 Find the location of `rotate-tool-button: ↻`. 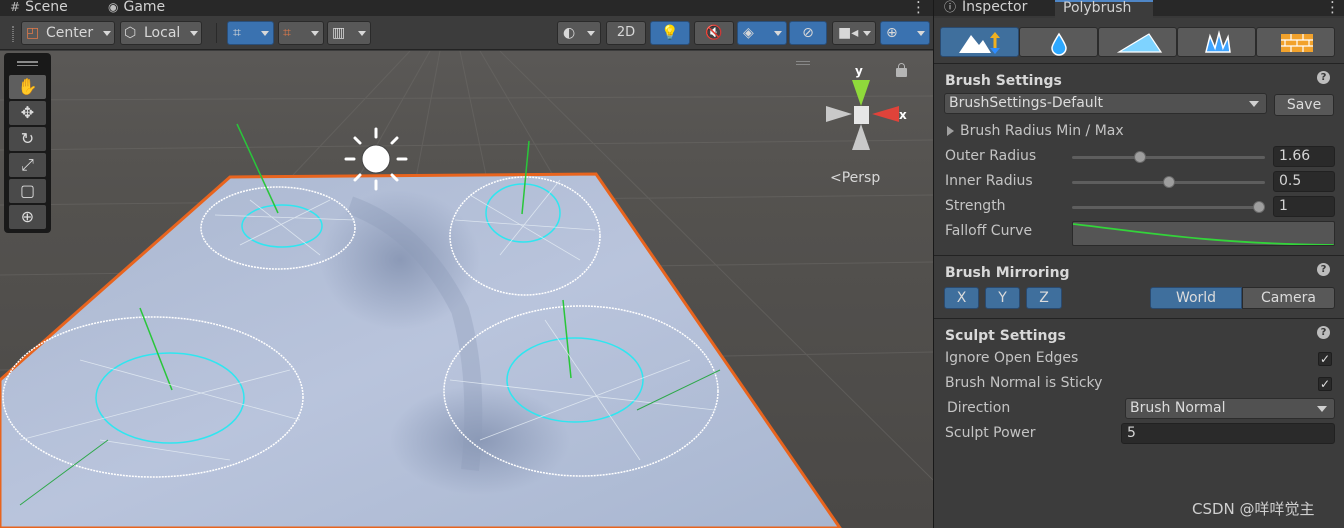

rotate-tool-button: ↻ is located at coordinates (27, 139).